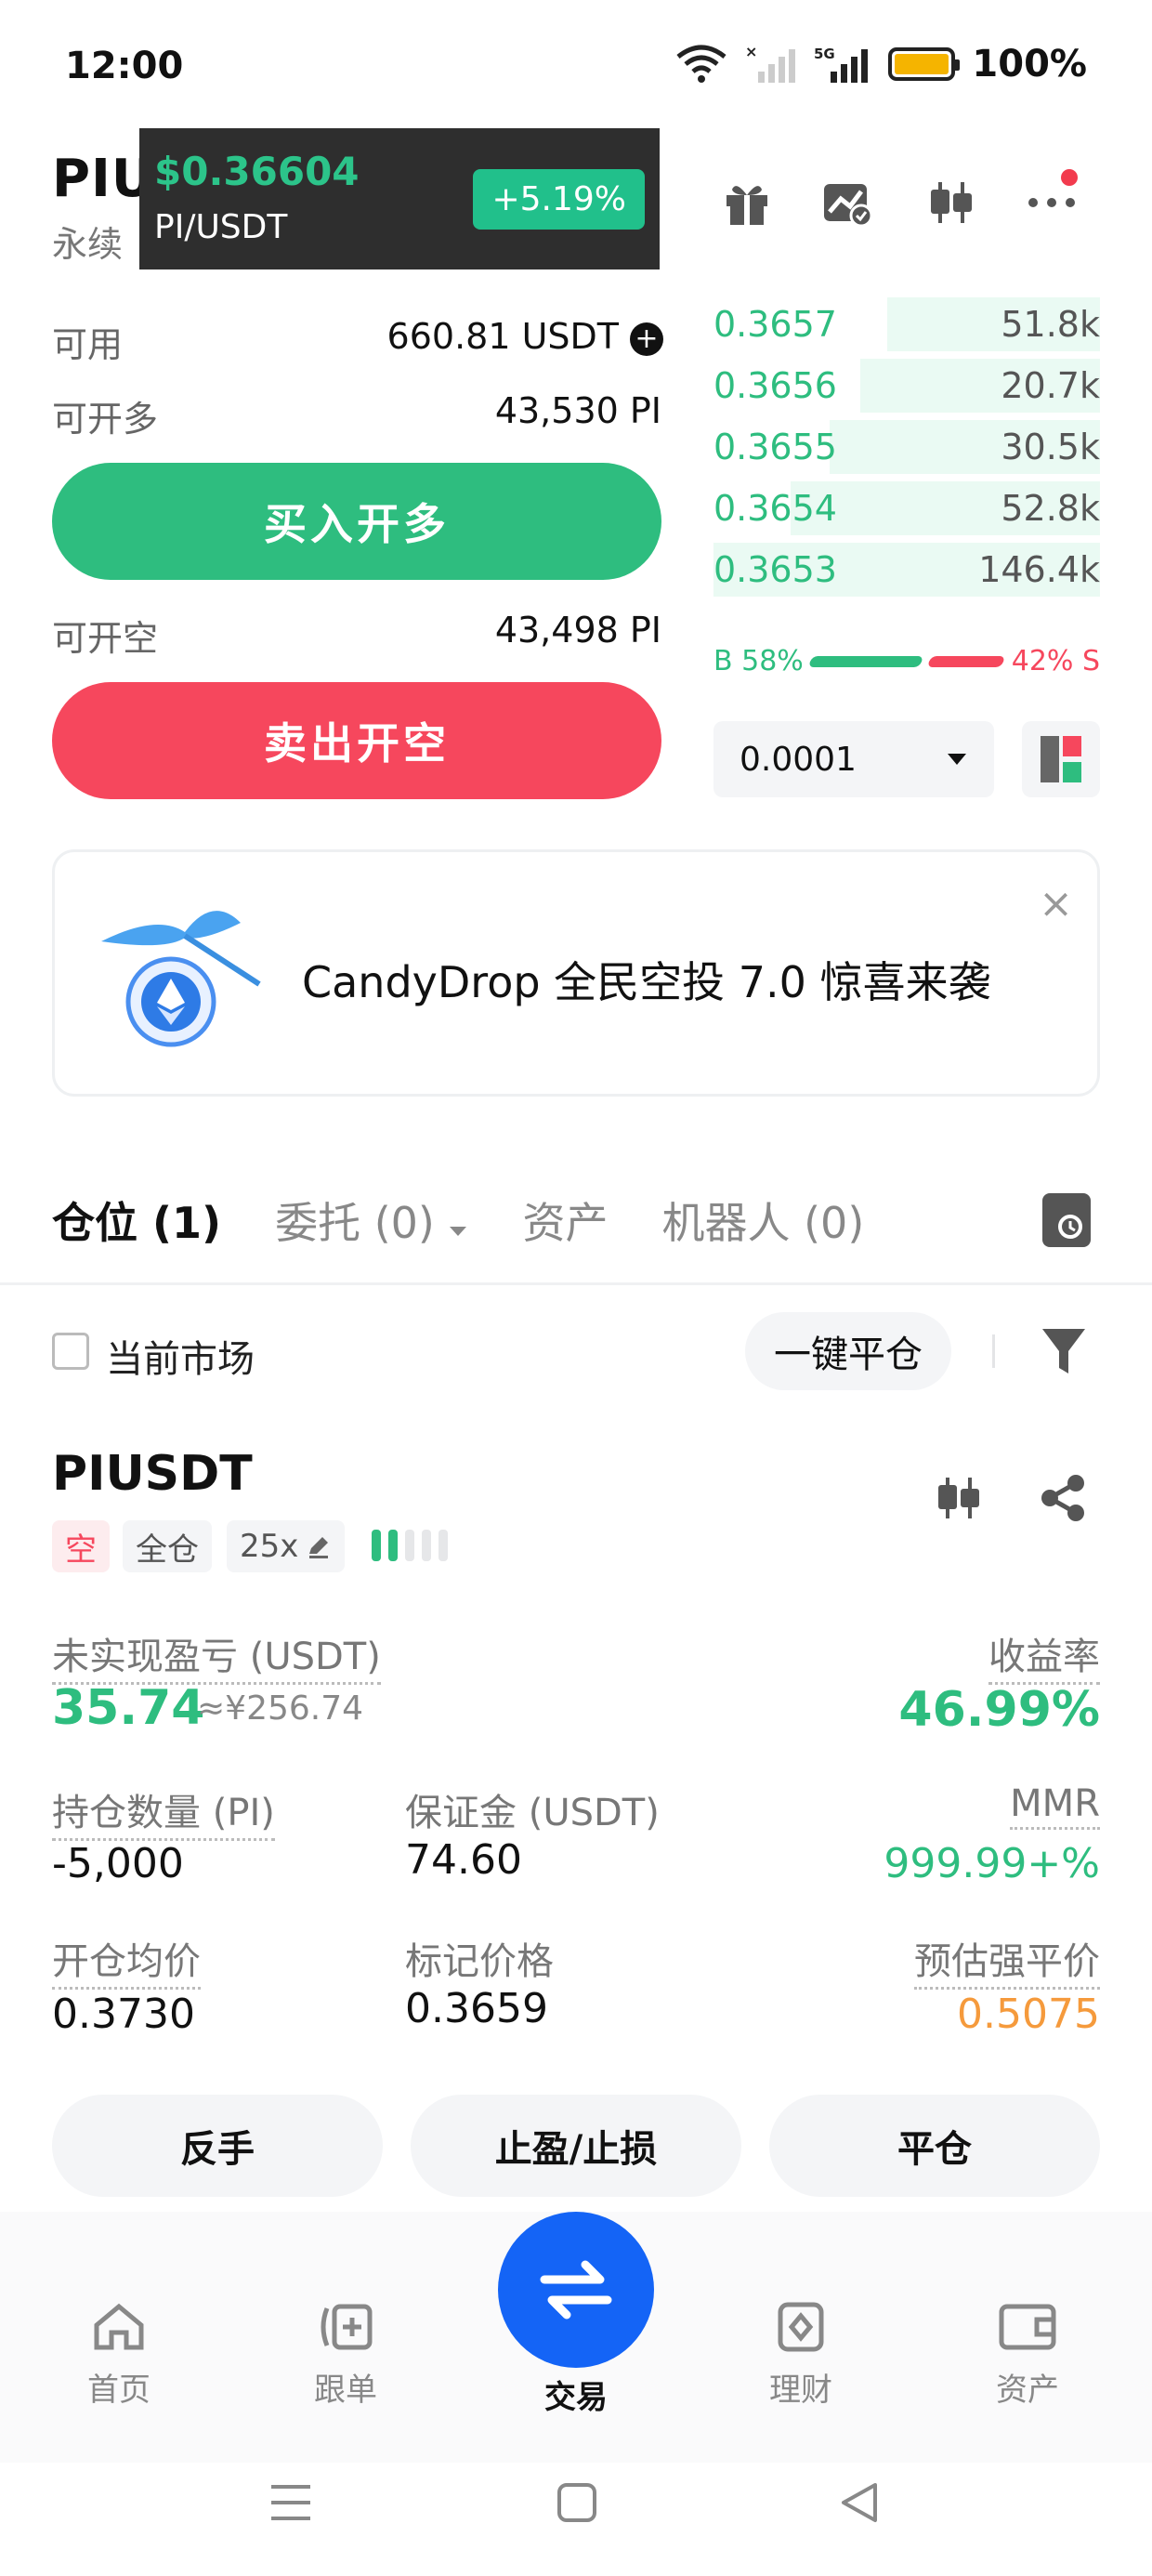 This screenshot has height=2576, width=1152. Describe the element at coordinates (865, 661) in the screenshot. I see `buy-ratio-bar` at that location.